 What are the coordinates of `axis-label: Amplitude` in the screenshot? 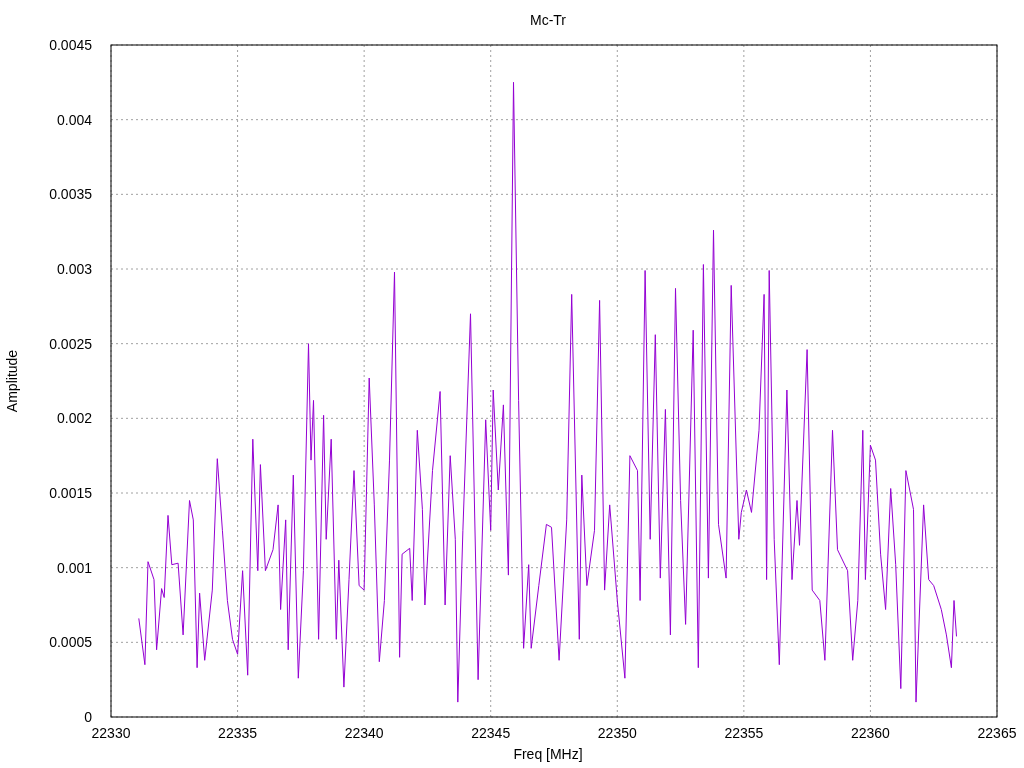 It's located at (12, 381).